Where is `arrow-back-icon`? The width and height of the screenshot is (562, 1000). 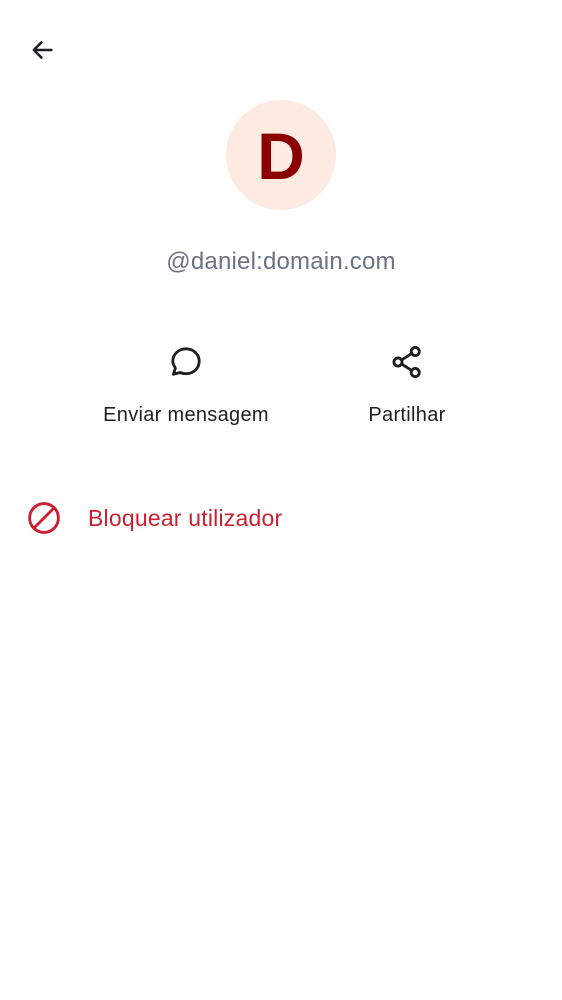
arrow-back-icon is located at coordinates (42, 50).